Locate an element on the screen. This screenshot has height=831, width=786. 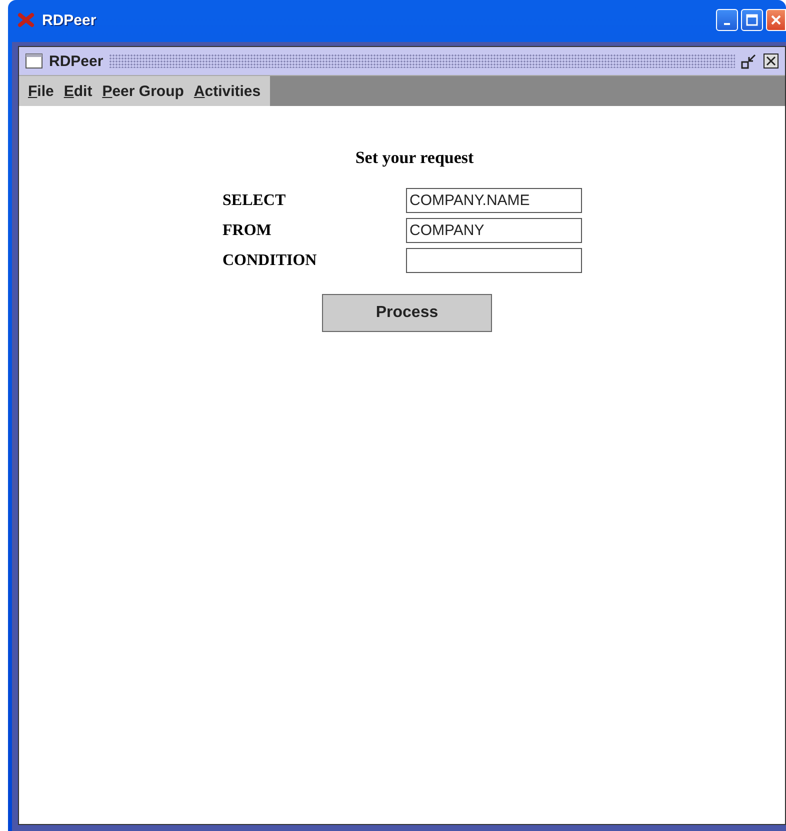
window-title: RDPeer is located at coordinates (69, 20).